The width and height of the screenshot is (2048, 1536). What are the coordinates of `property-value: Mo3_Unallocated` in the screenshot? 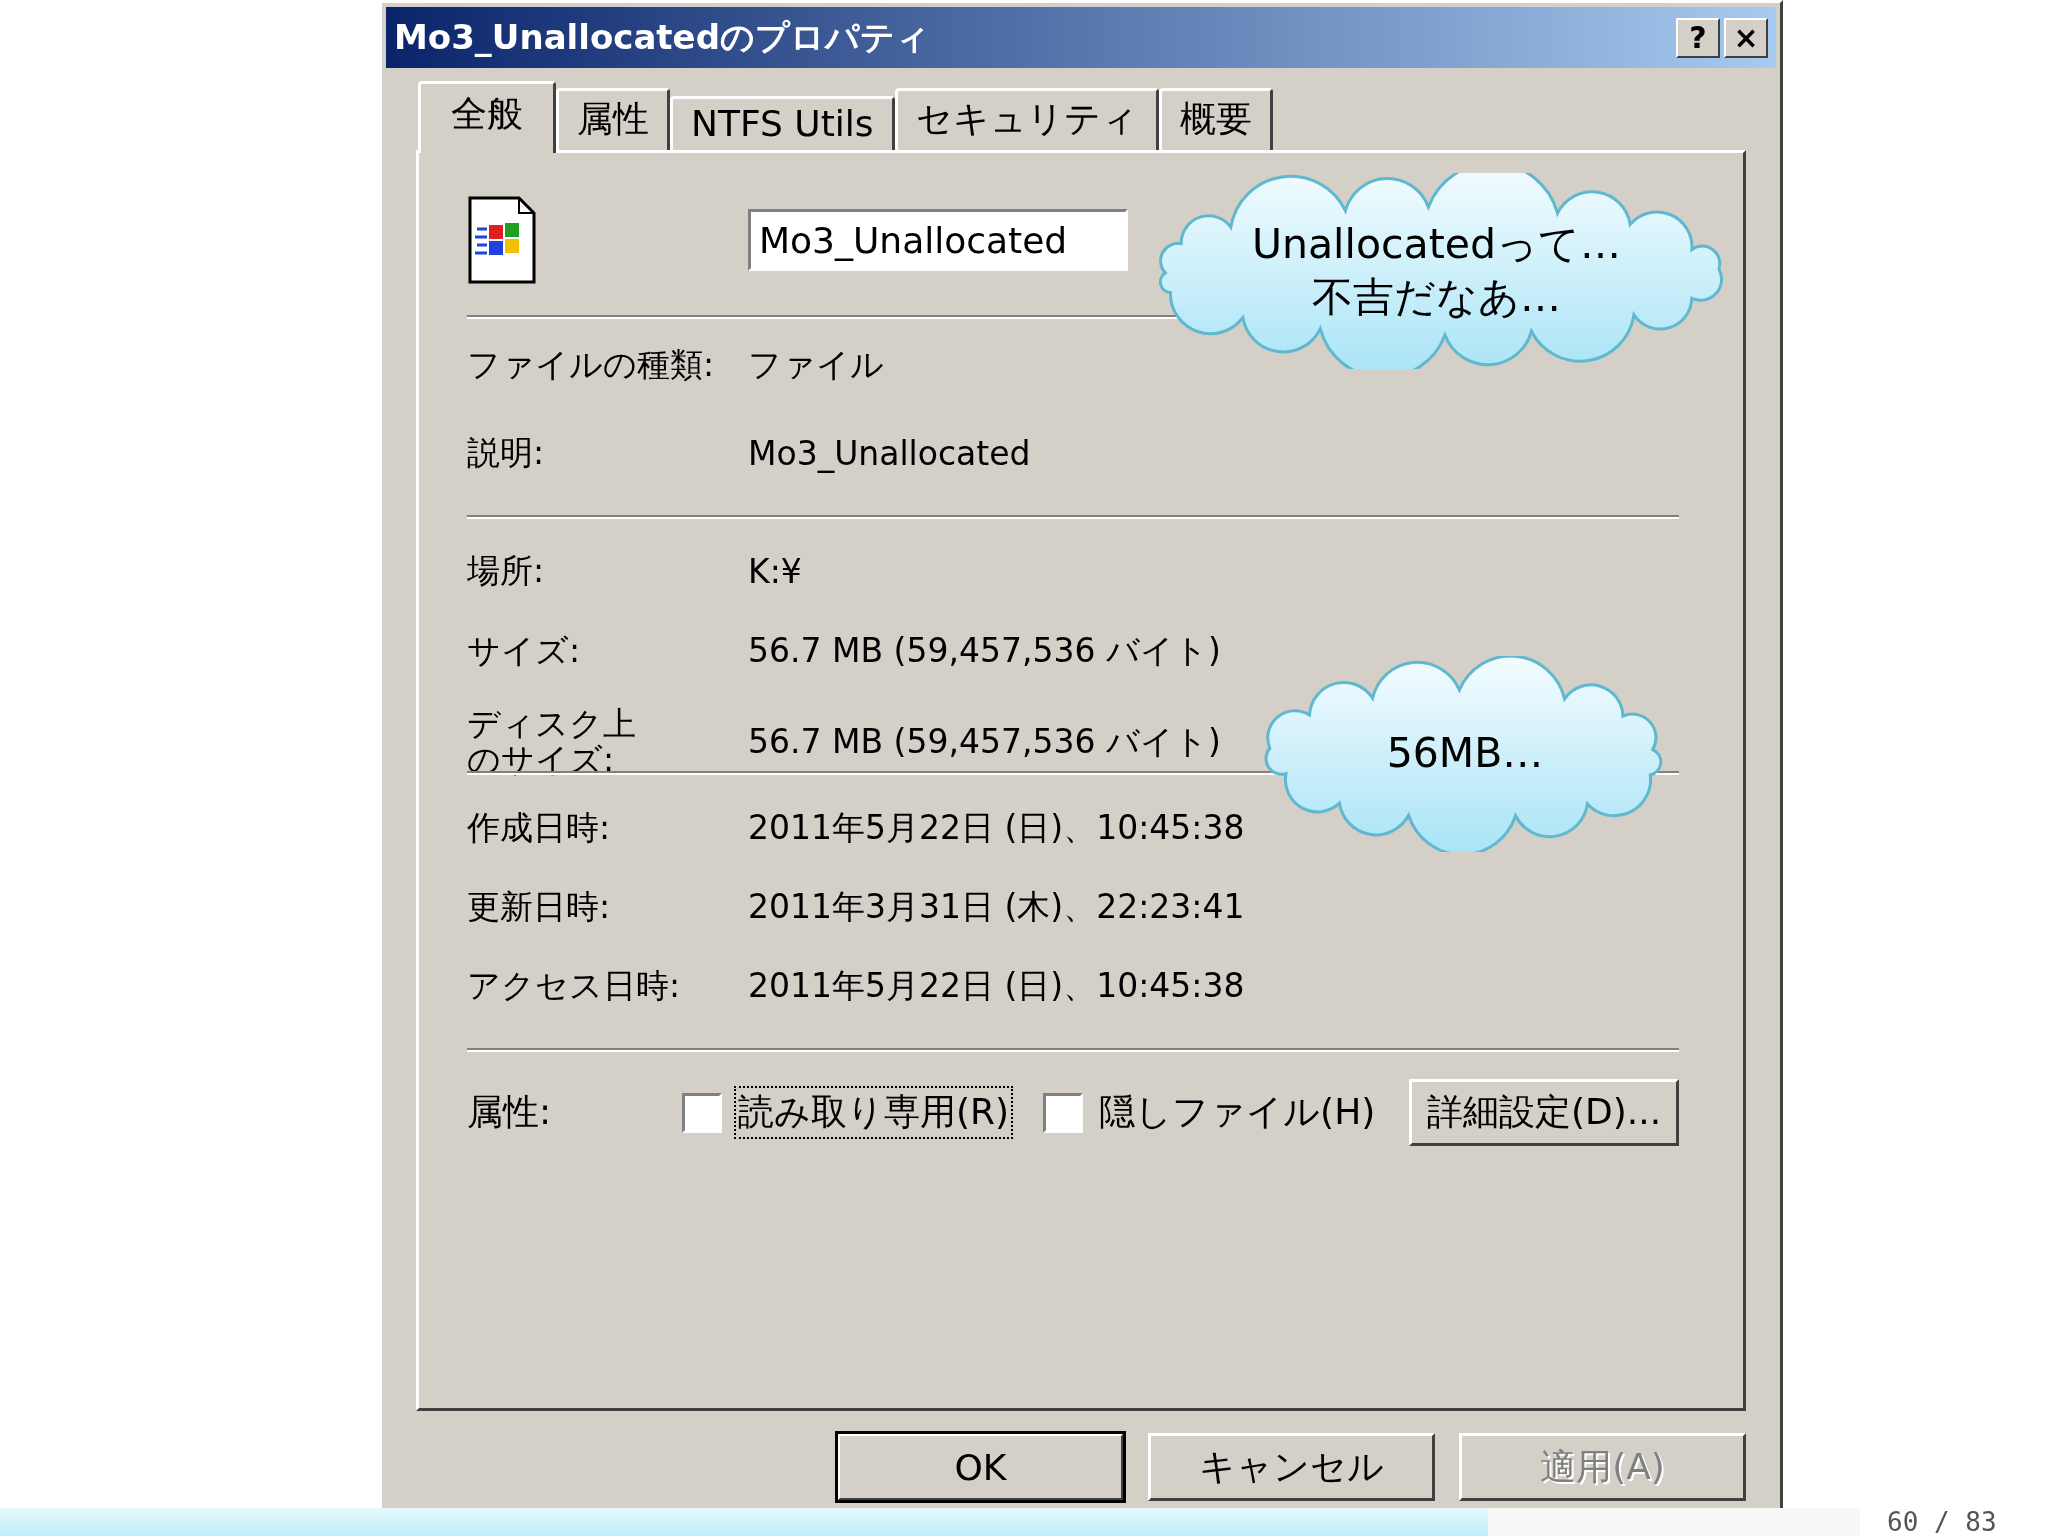 It's located at (889, 453).